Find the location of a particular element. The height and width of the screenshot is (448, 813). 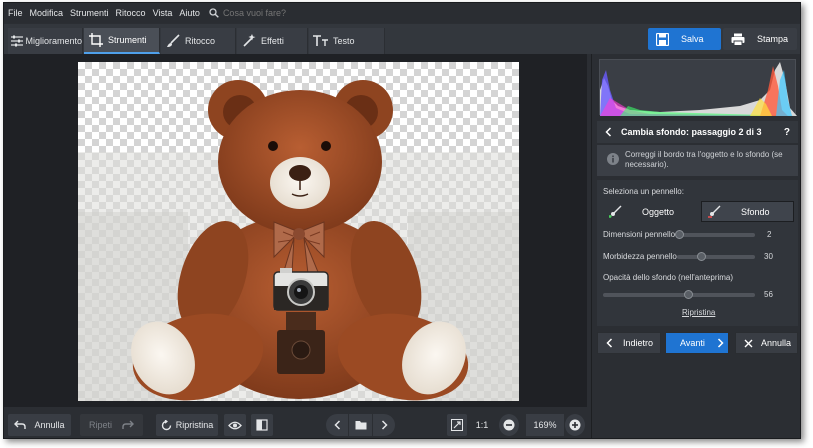

brush-background-button: Sfondo is located at coordinates (747, 211).